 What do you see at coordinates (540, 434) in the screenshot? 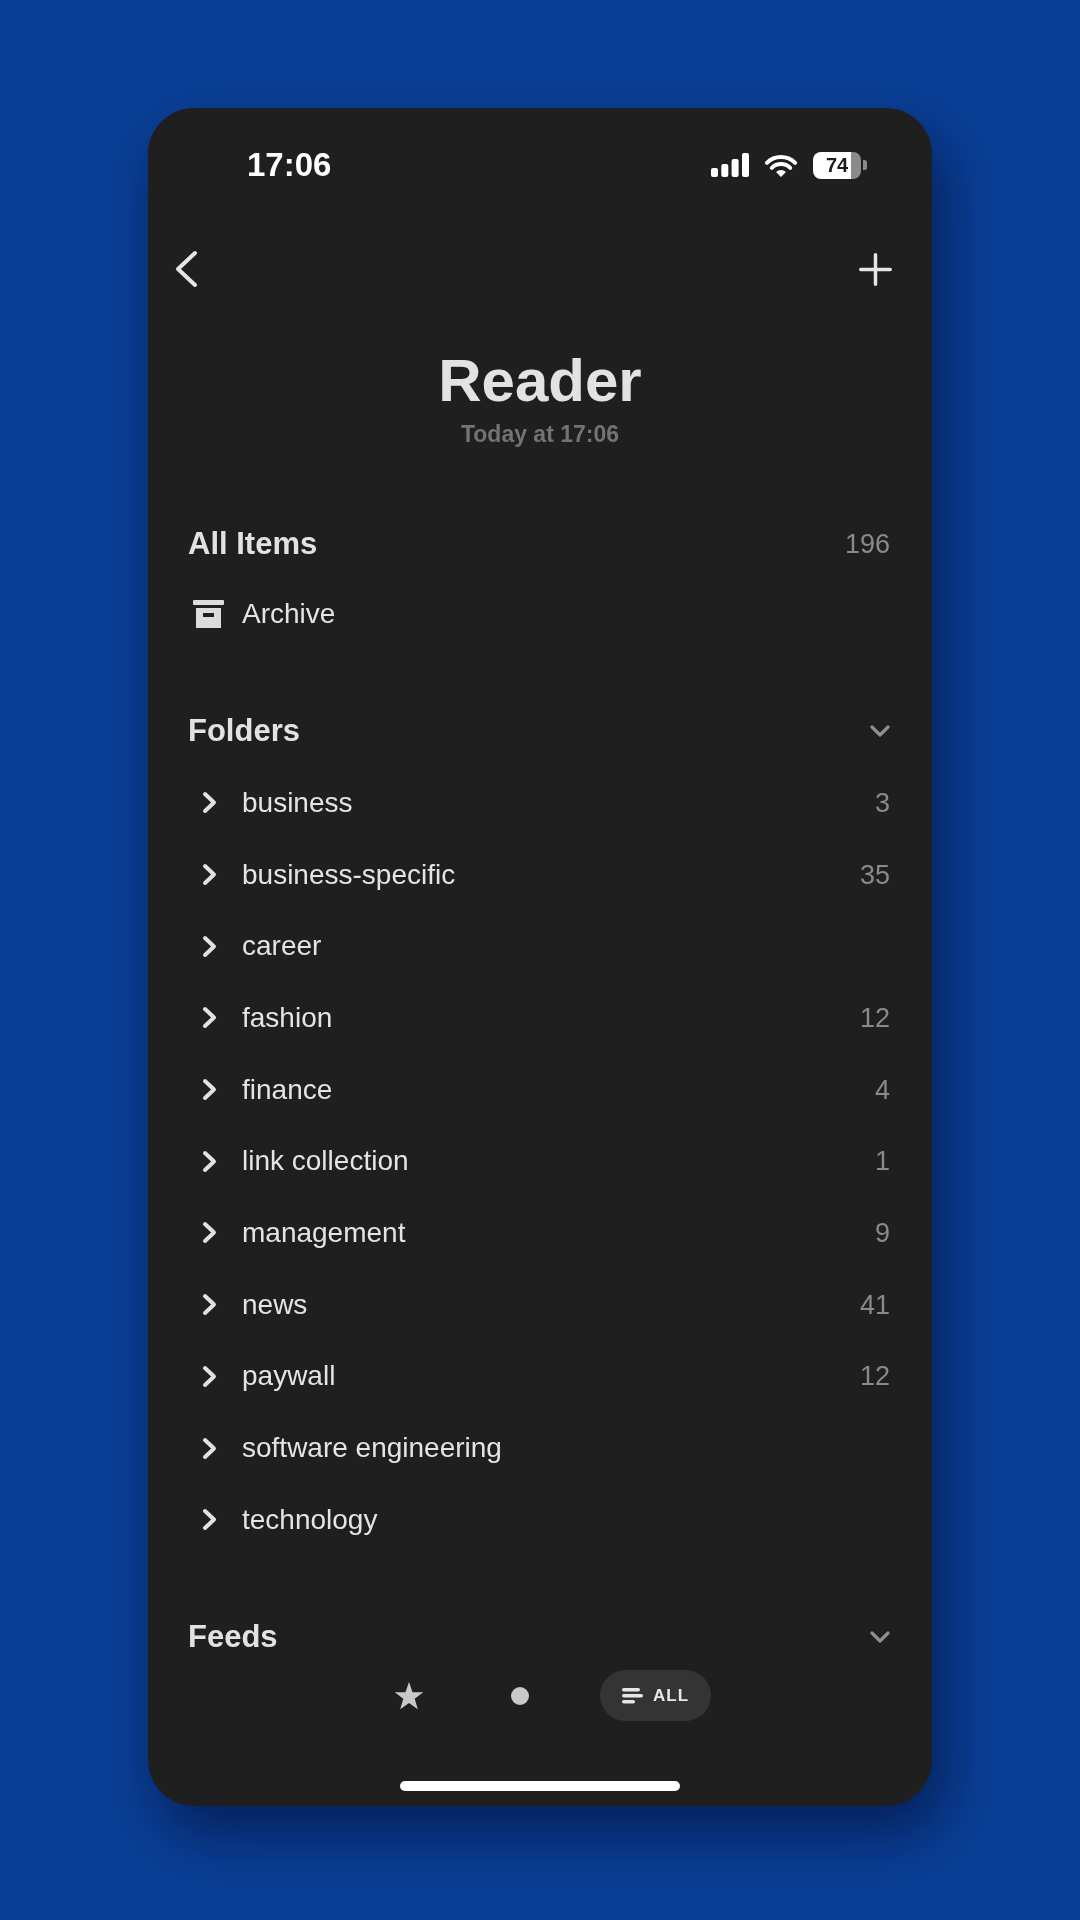
I see `last-updated-text: Today at 17:06` at bounding box center [540, 434].